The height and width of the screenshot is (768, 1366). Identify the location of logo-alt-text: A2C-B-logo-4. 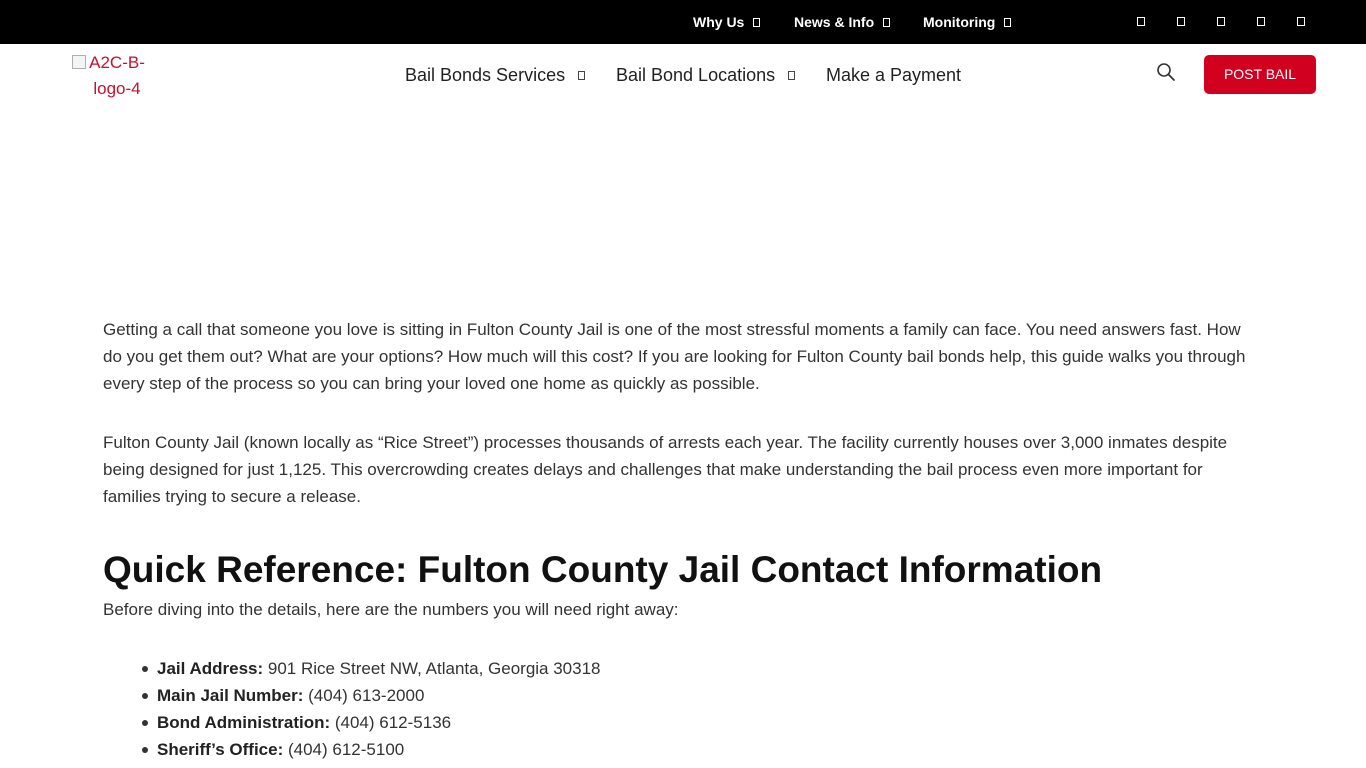
(117, 75).